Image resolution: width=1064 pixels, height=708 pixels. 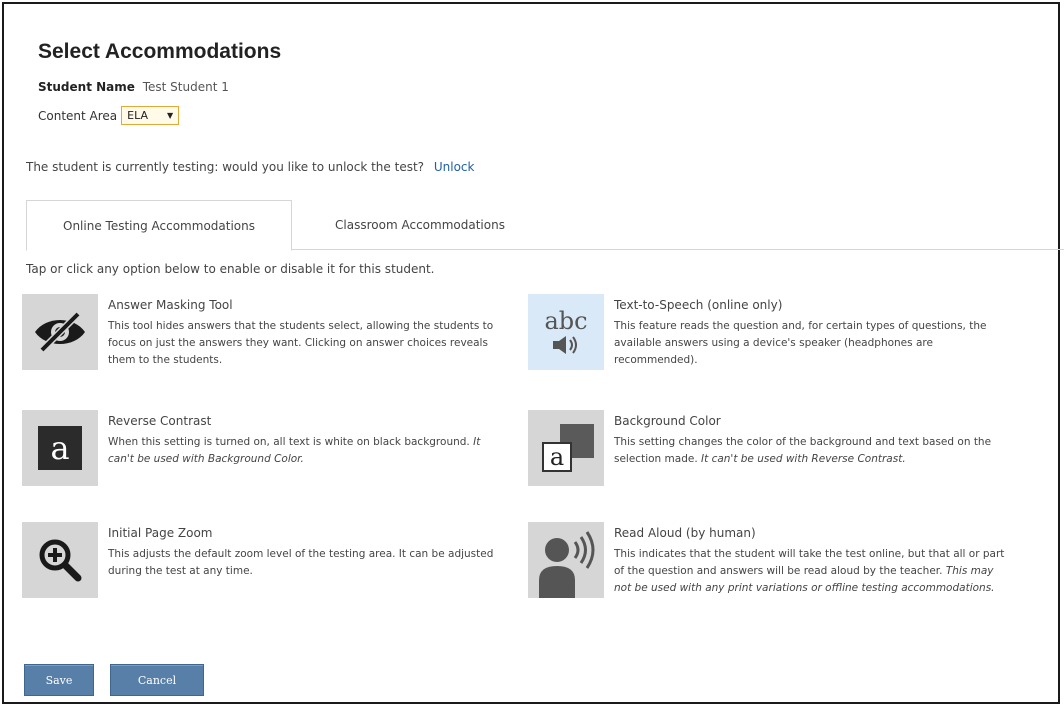 I want to click on reverse-contrast-icon: a, so click(x=60, y=448).